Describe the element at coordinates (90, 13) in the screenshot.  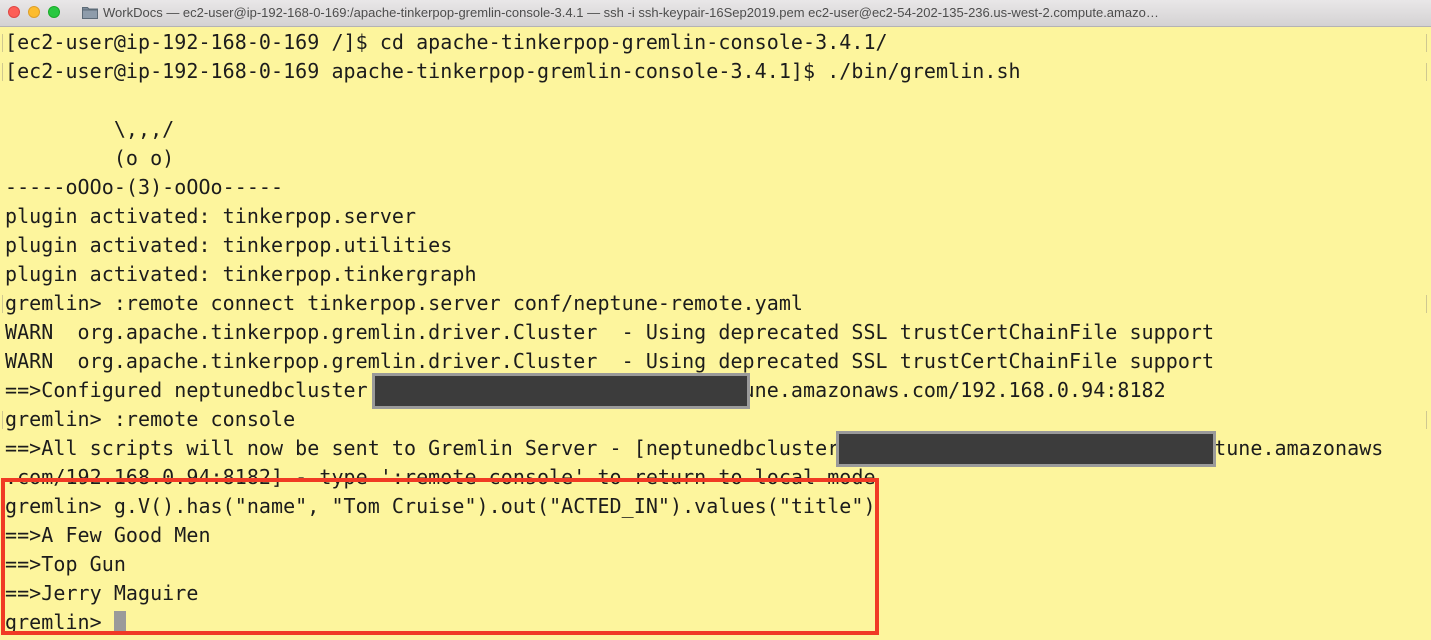
I see `folder-icon` at that location.